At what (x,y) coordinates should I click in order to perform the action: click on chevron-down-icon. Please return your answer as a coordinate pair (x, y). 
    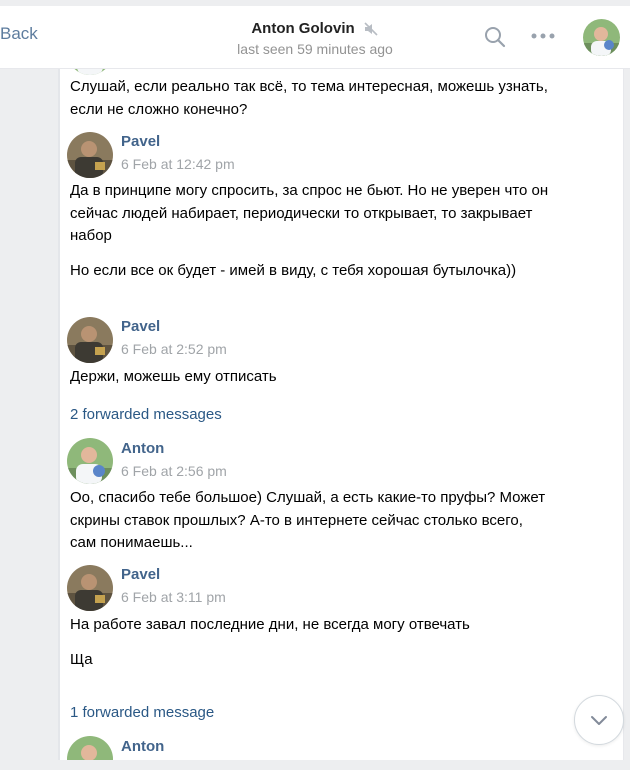
    Looking at the image, I should click on (599, 720).